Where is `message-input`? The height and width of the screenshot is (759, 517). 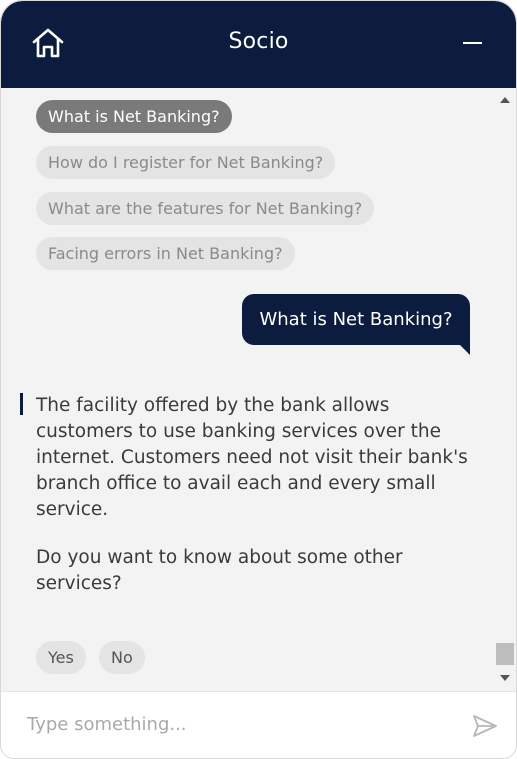
message-input is located at coordinates (237, 724).